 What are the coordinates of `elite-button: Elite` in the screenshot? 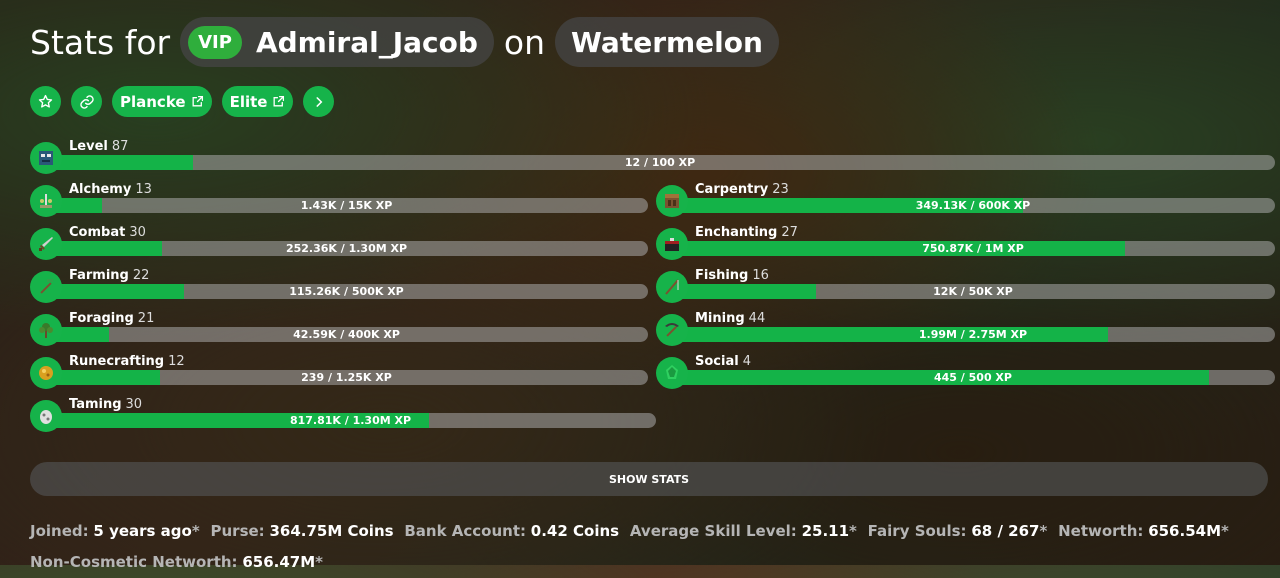 It's located at (257, 101).